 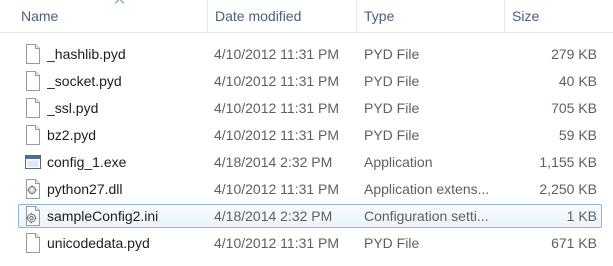 What do you see at coordinates (72, 135) in the screenshot?
I see `file-name: bz2.pyd` at bounding box center [72, 135].